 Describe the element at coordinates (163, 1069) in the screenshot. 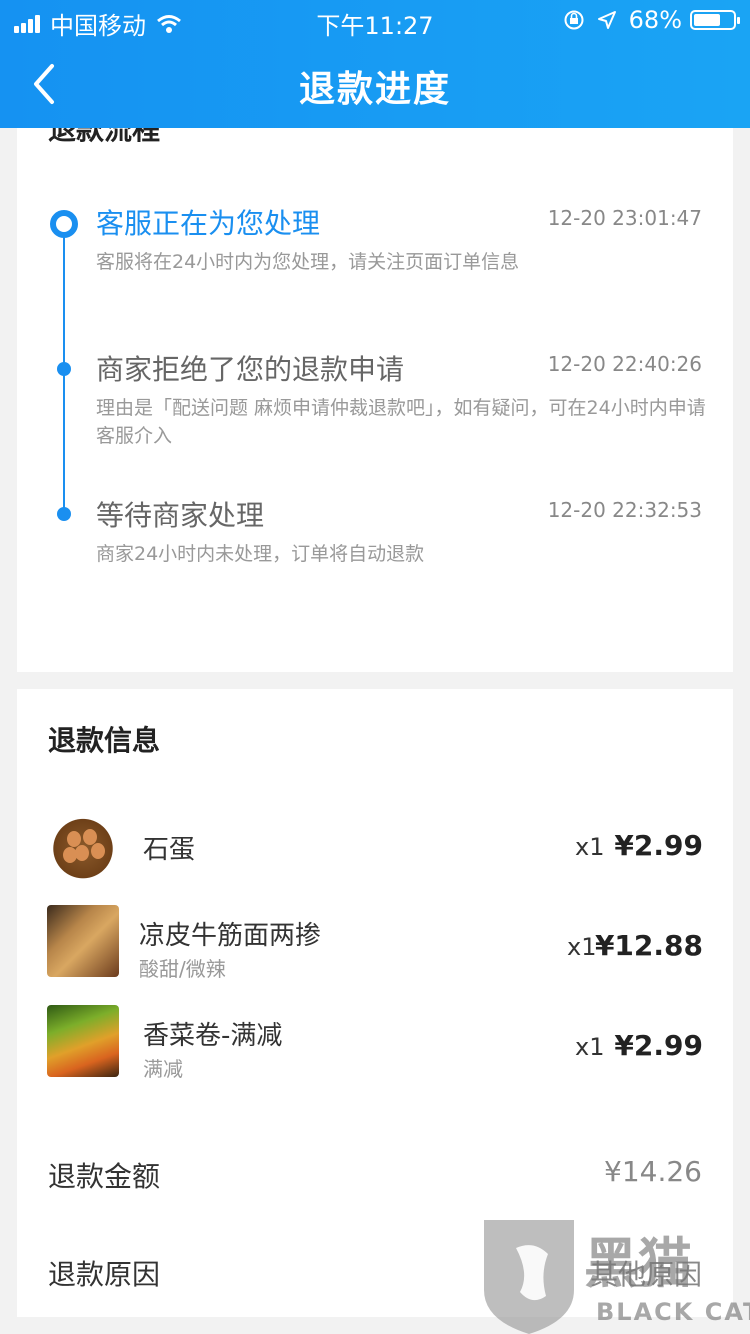

I see `item-spec: 满减` at that location.